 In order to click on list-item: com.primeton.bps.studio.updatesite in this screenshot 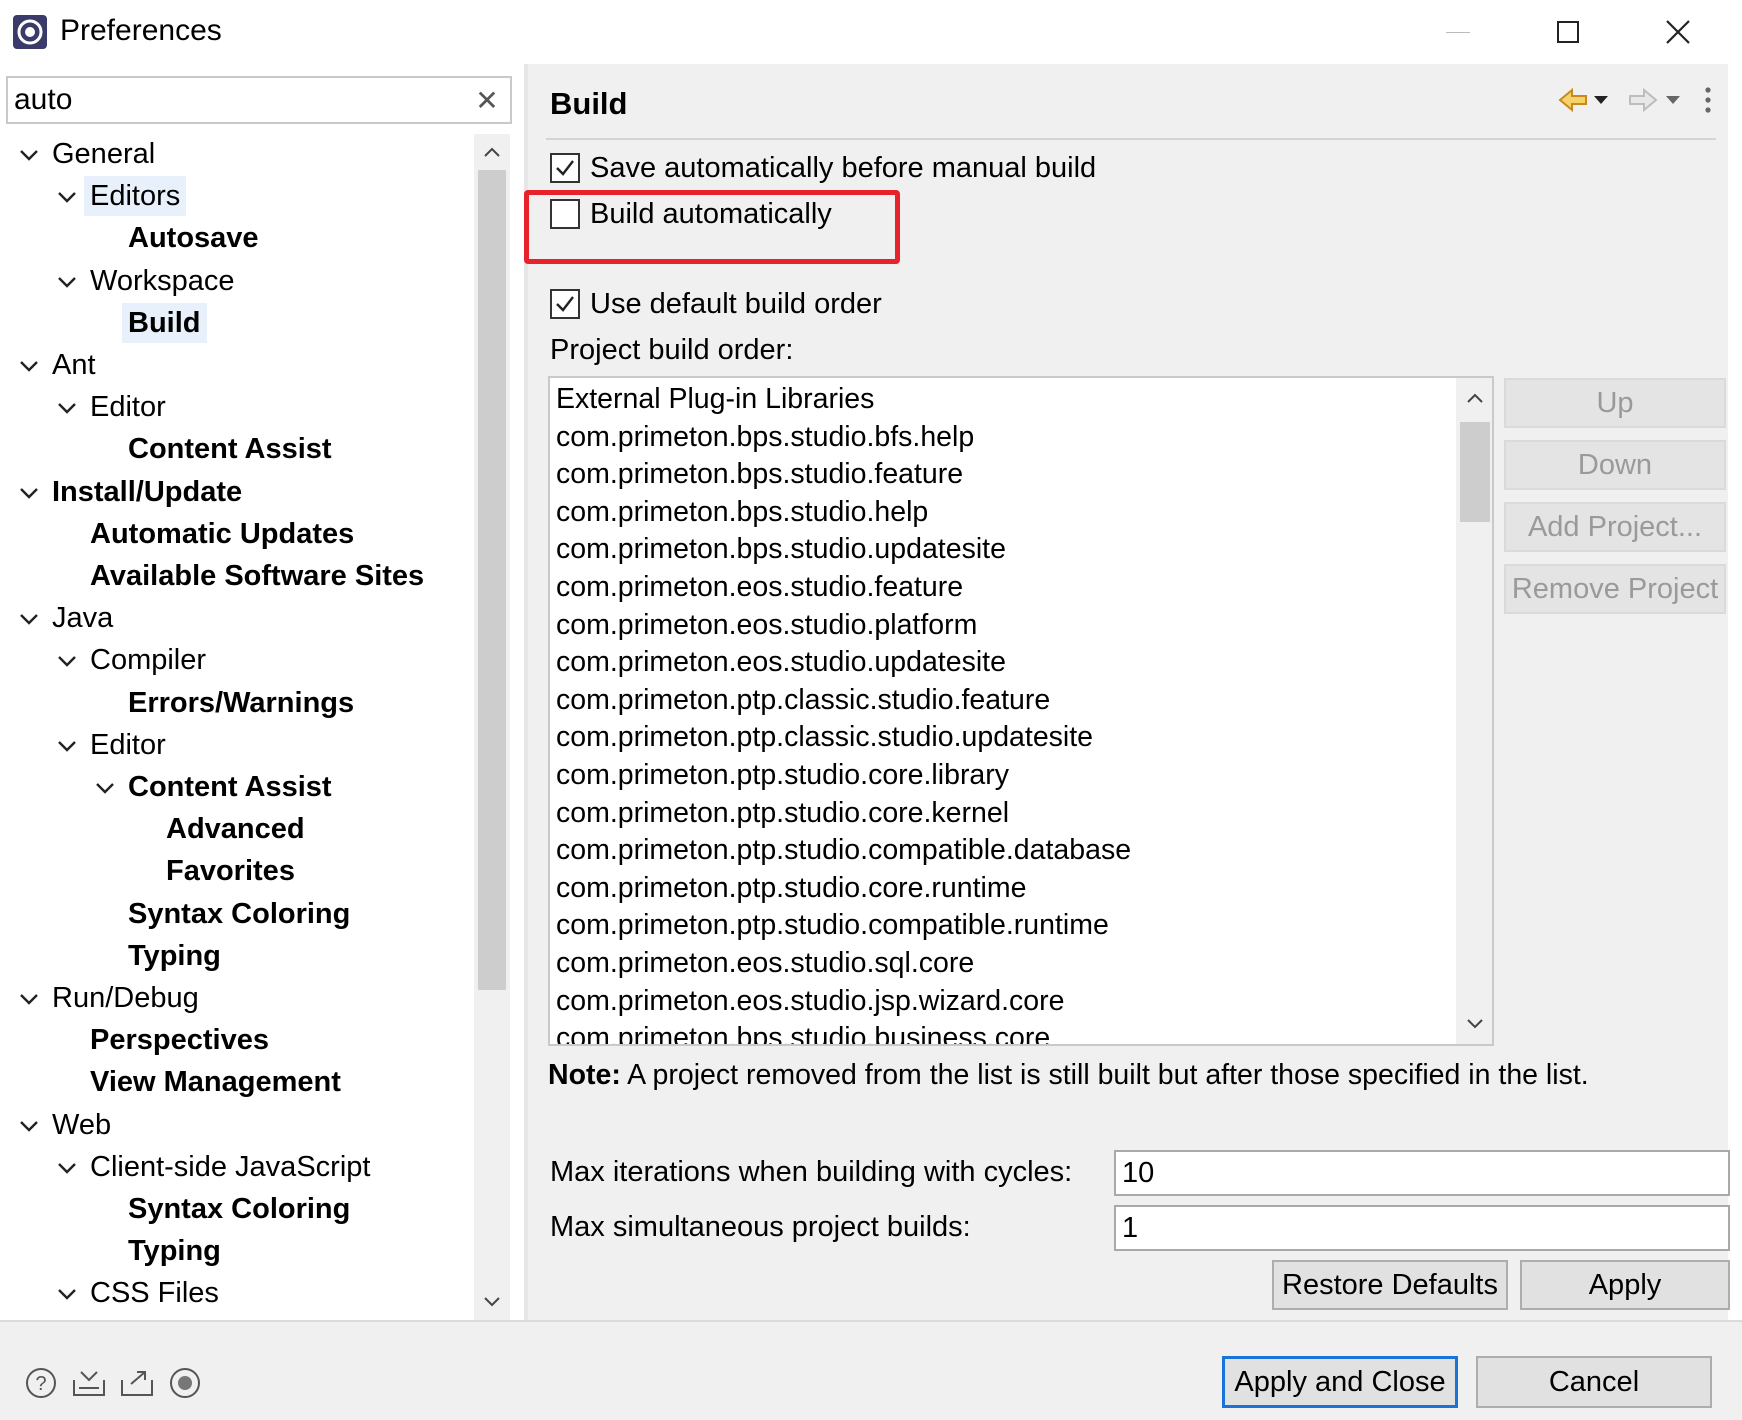, I will do `click(781, 549)`.